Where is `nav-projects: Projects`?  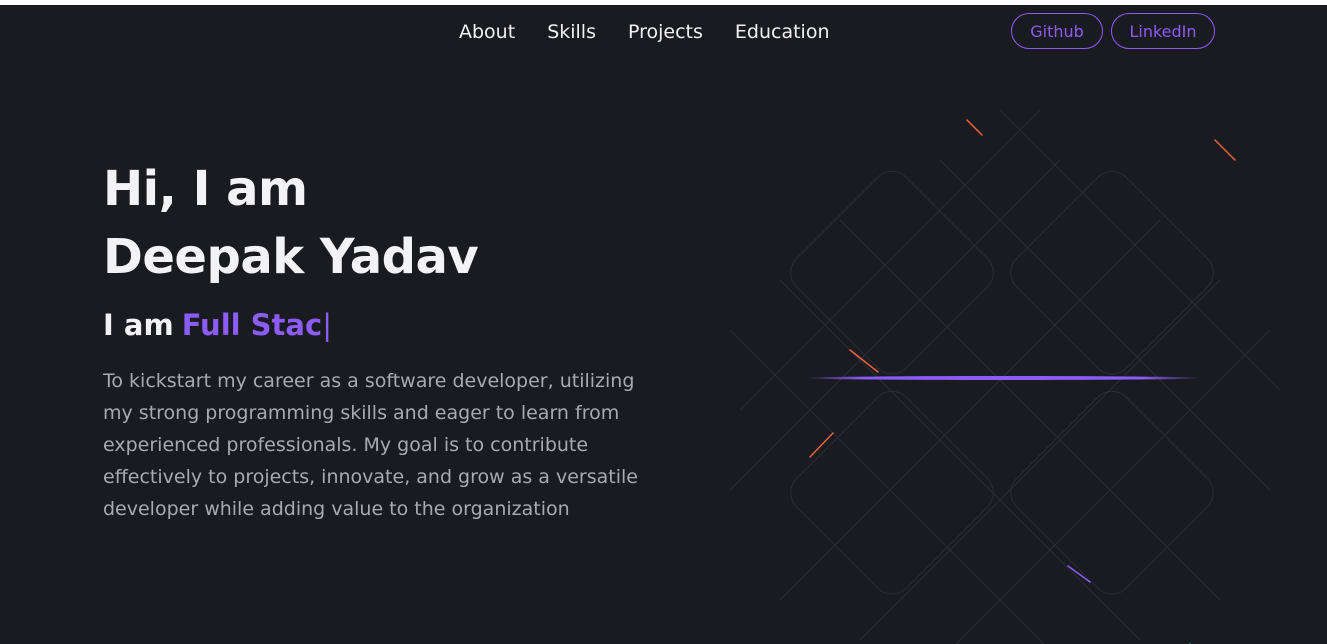
nav-projects: Projects is located at coordinates (665, 32).